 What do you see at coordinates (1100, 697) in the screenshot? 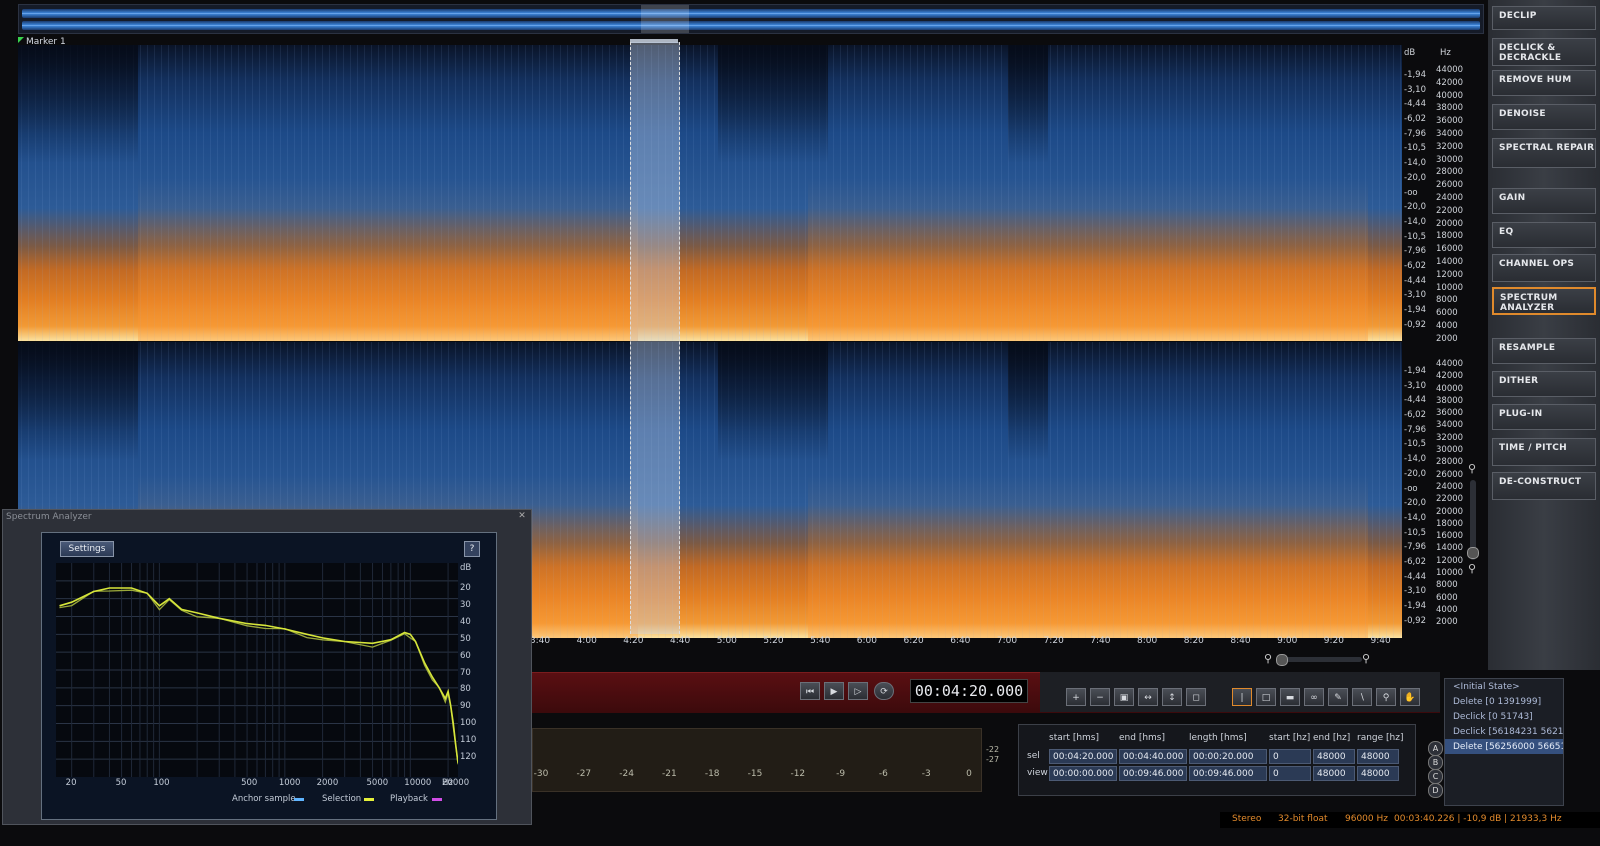
I see `zoom-out-icon: −` at bounding box center [1100, 697].